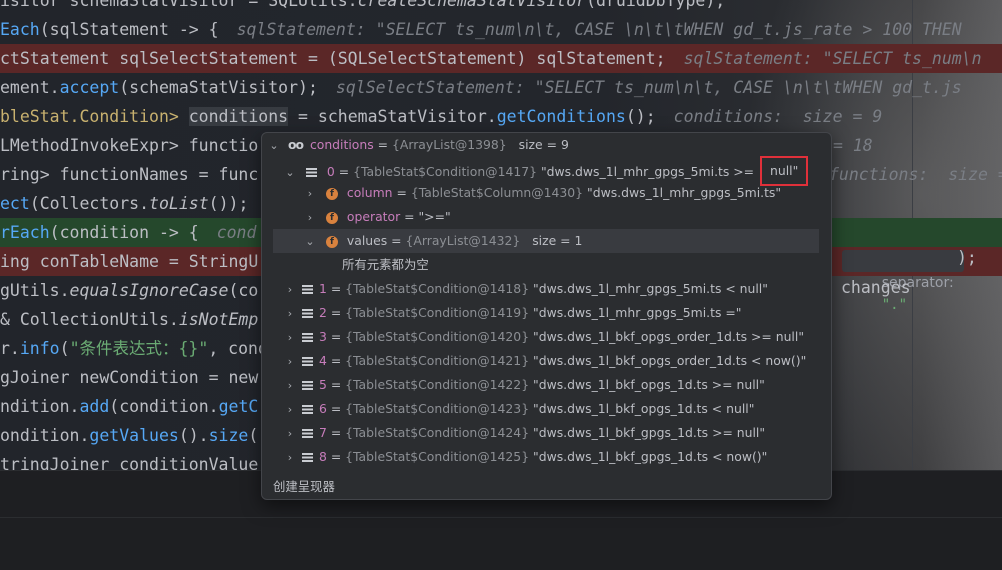 The width and height of the screenshot is (1002, 570). I want to click on code-token: ()., so click(193, 435).